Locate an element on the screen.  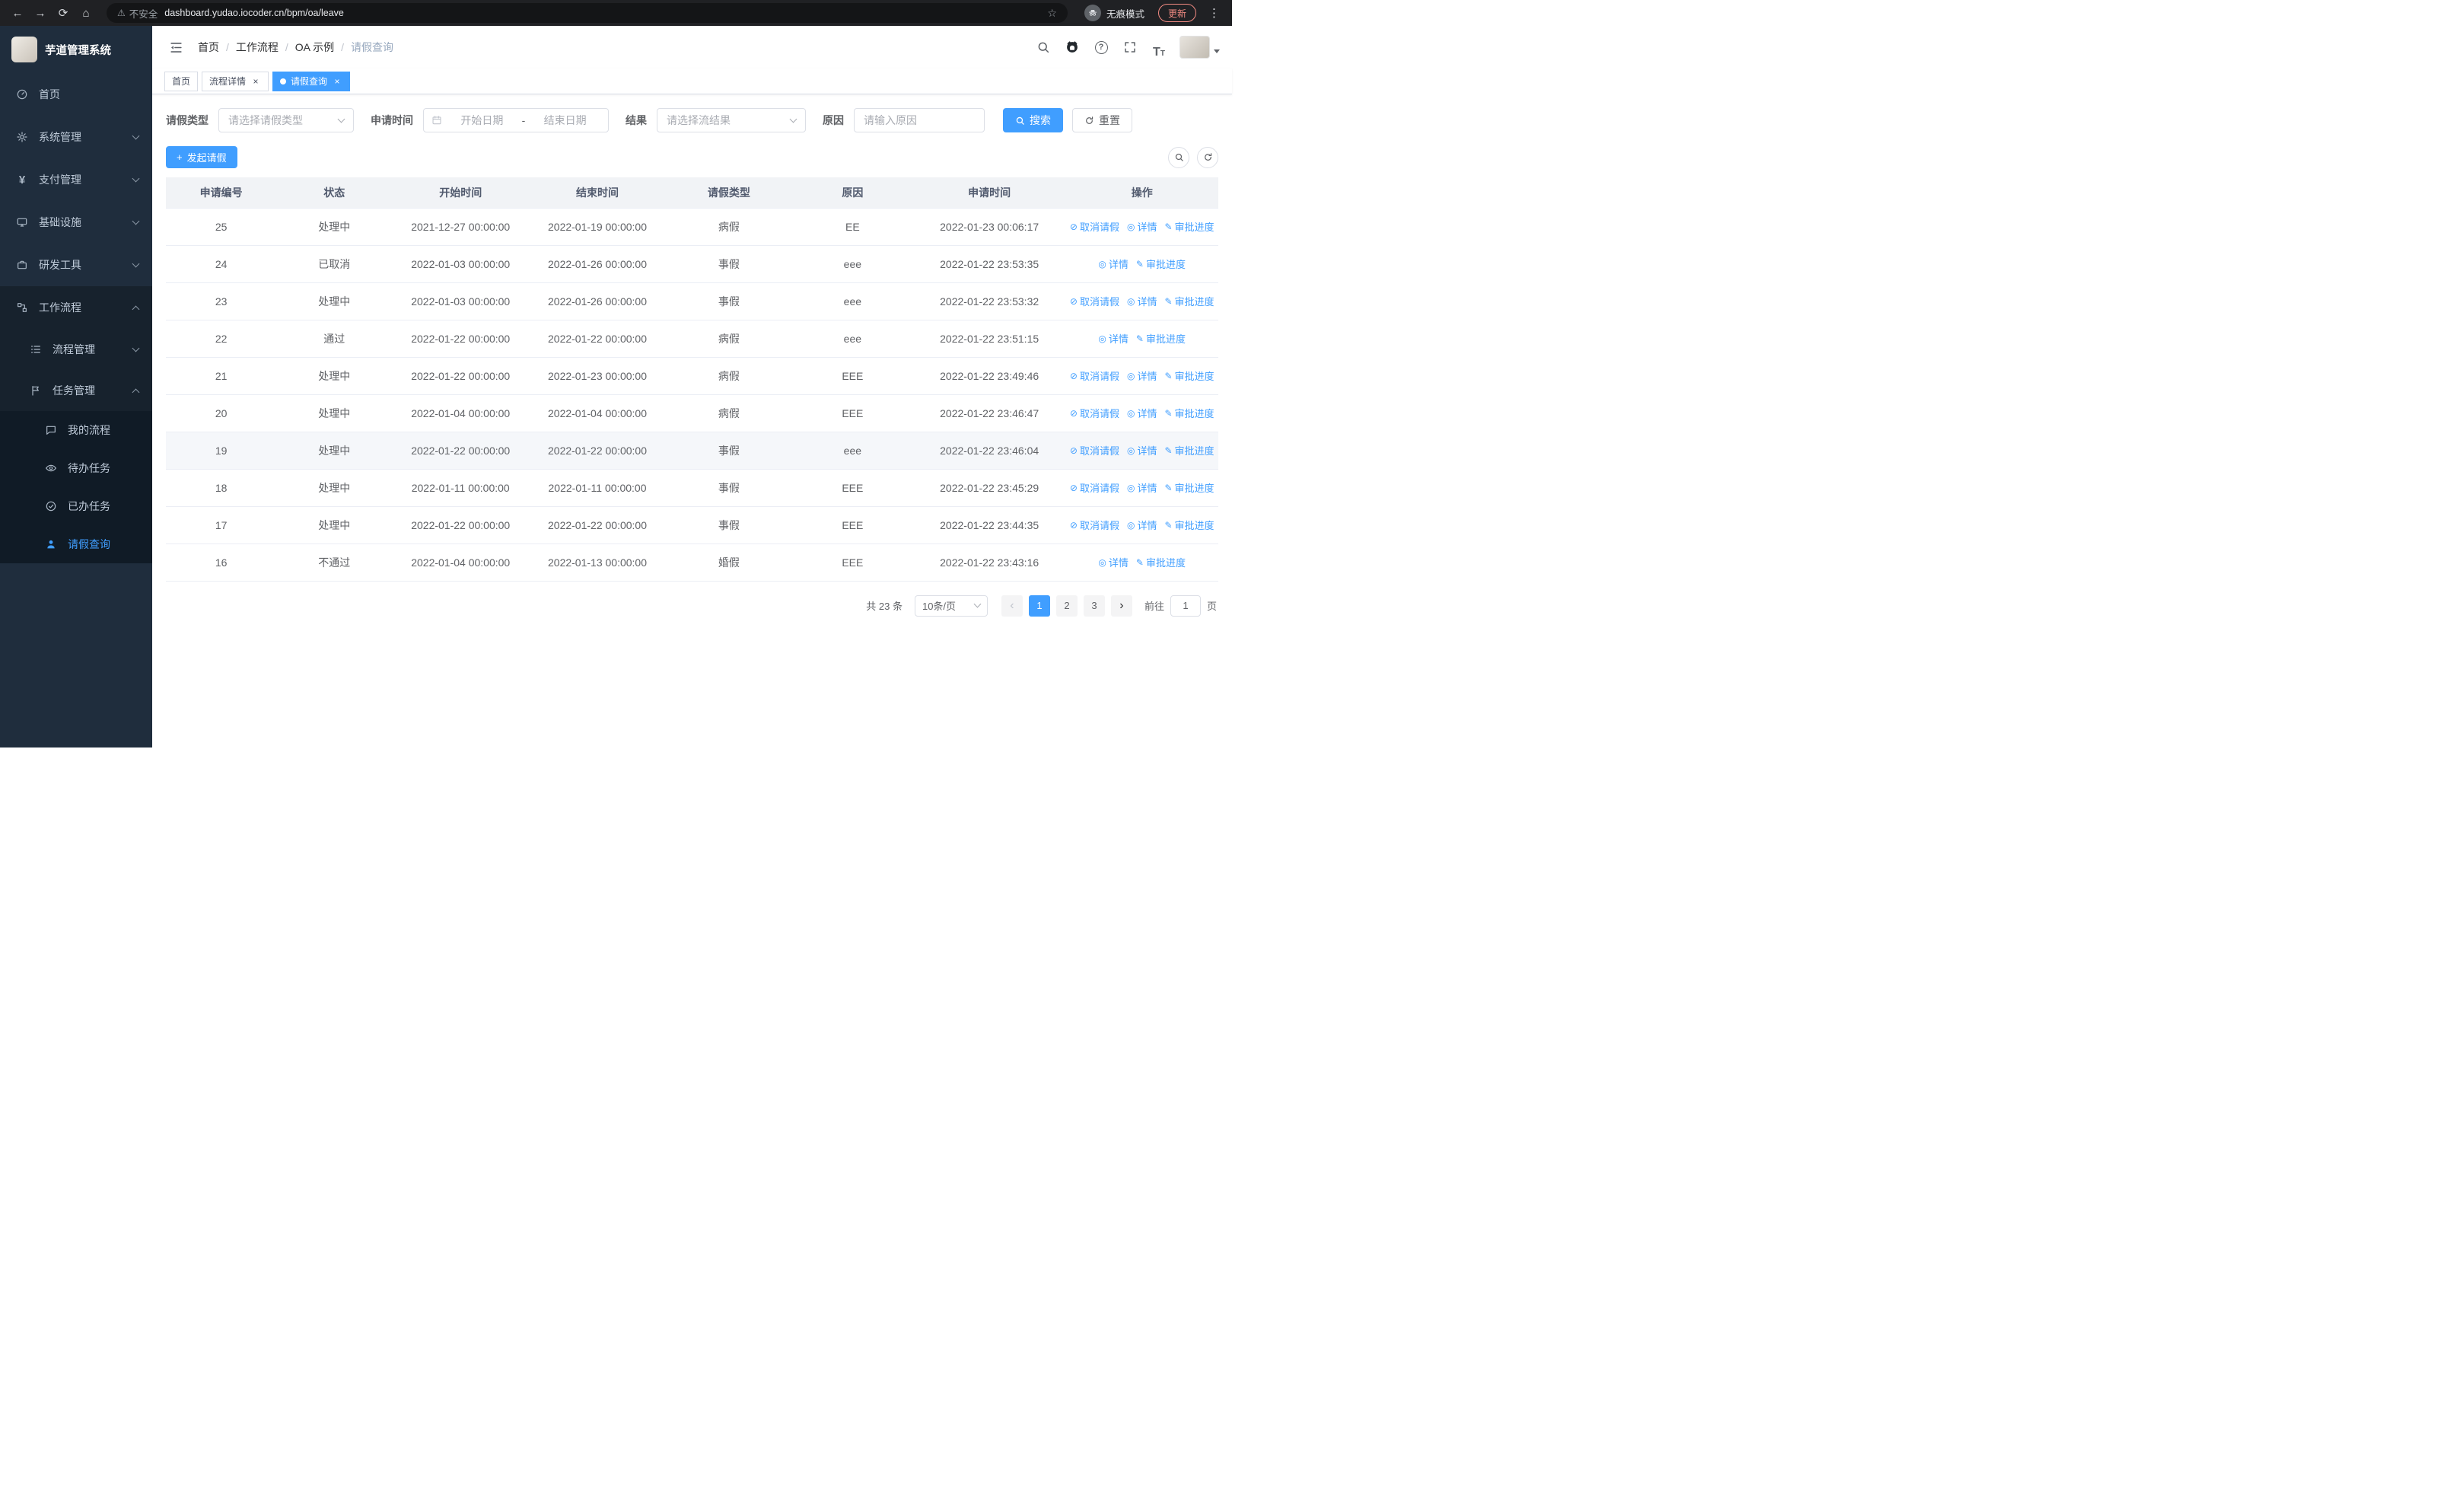
sidebar-toggle is located at coordinates (175, 48).